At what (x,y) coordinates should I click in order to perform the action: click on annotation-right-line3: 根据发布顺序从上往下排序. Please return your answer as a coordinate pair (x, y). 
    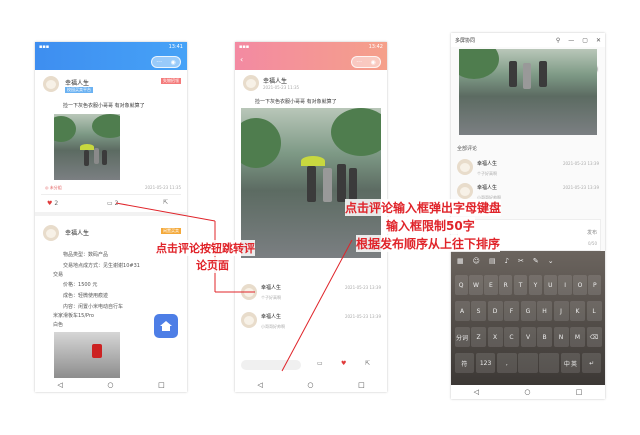
    Looking at the image, I should click on (428, 243).